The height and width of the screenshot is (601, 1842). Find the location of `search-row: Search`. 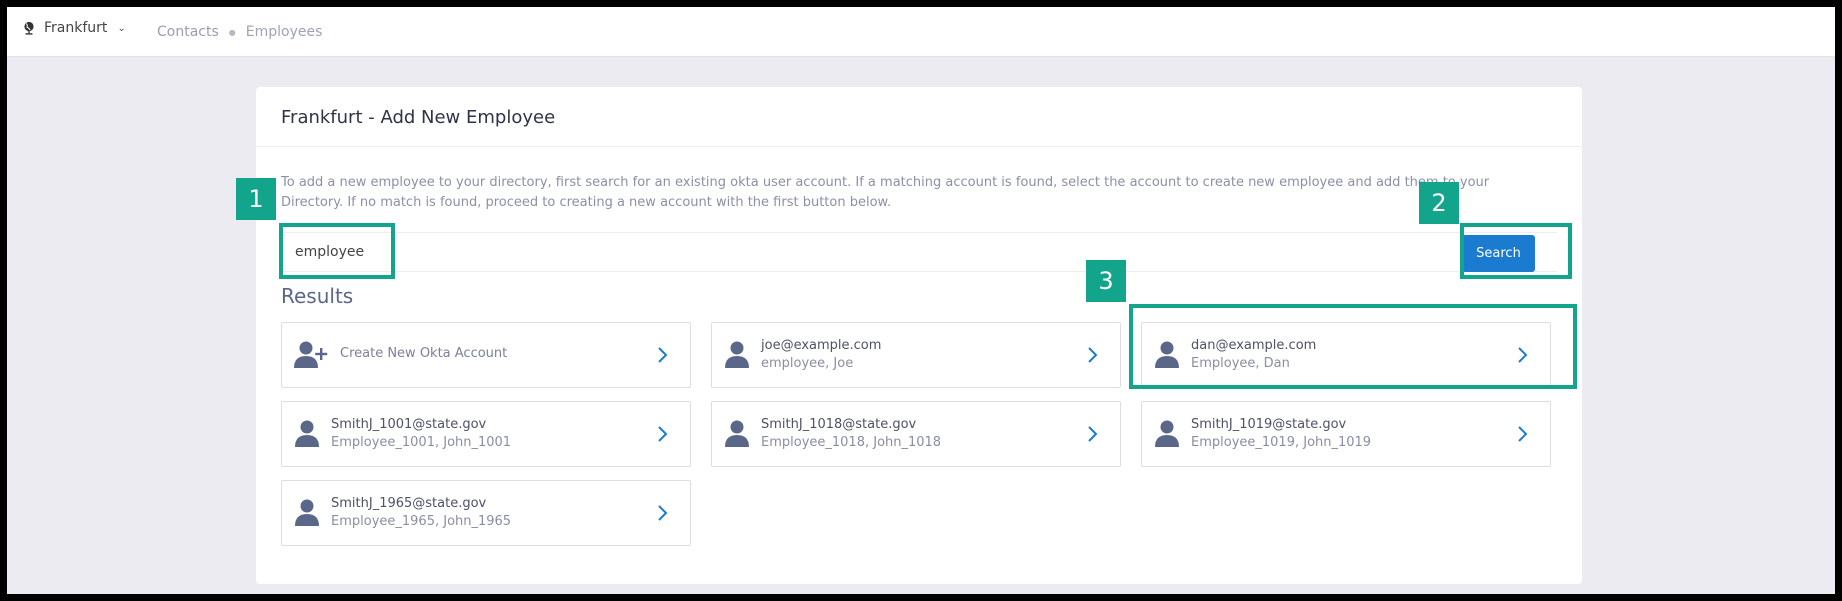

search-row: Search is located at coordinates (919, 252).